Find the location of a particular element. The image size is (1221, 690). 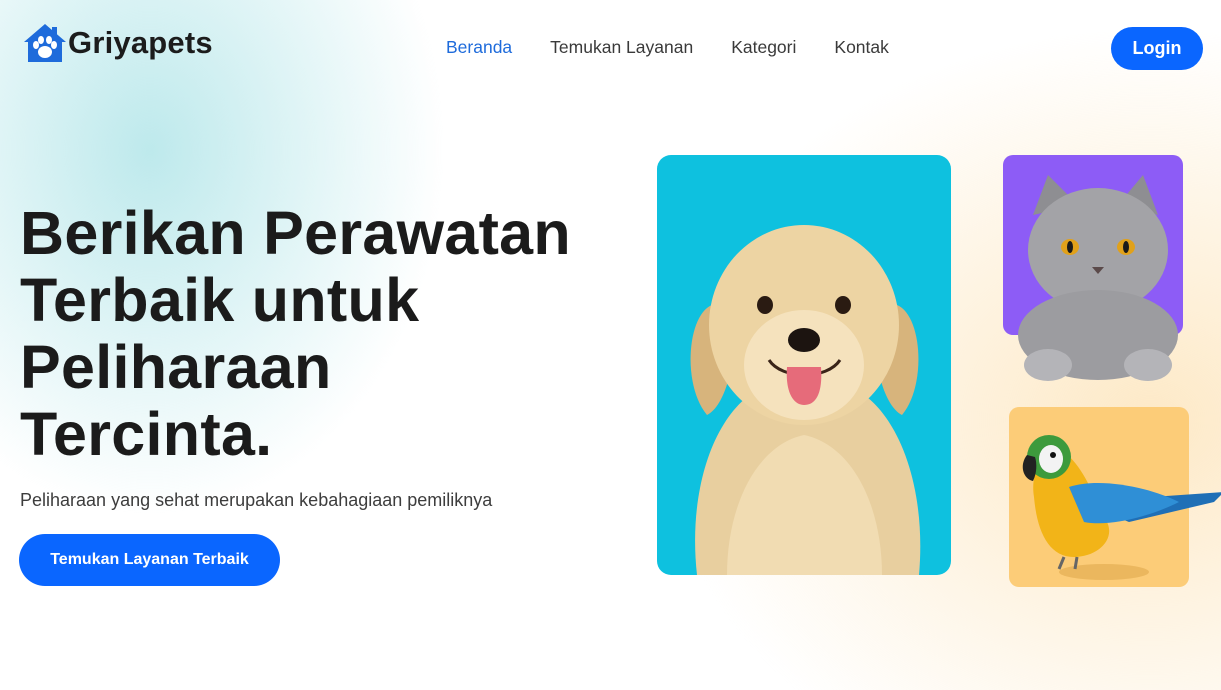

nav-link-kontak: Kontak is located at coordinates (861, 47).